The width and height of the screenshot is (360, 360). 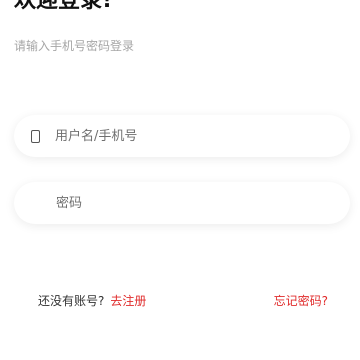 I want to click on phone-icon, so click(x=35, y=136).